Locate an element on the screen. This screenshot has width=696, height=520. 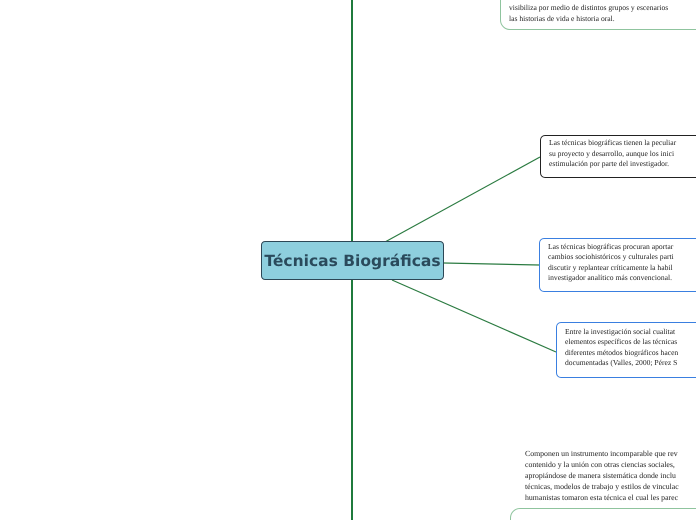
central-topic: Técnicas Biográficas is located at coordinates (352, 260).